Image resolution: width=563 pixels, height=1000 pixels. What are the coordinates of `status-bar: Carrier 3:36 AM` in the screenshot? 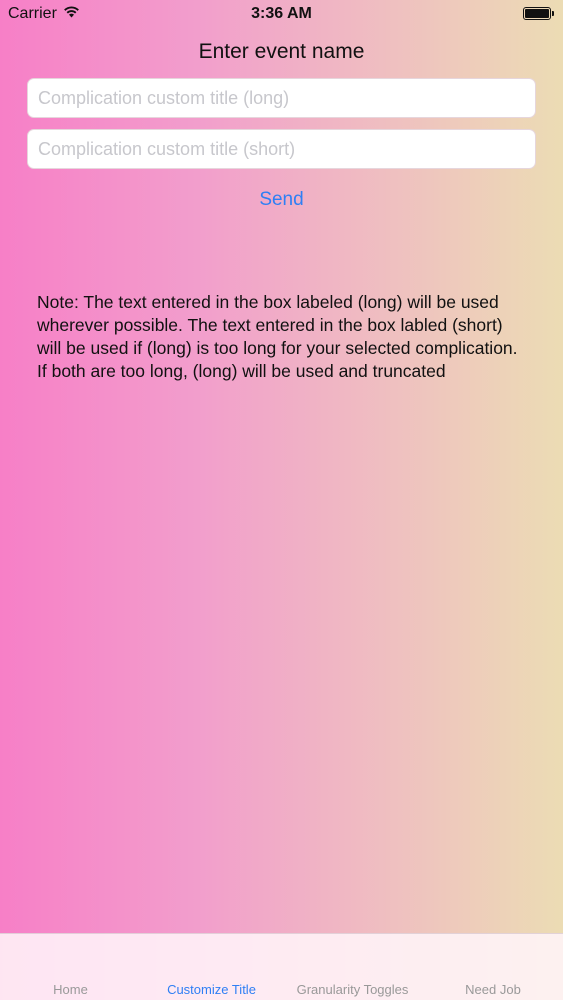 It's located at (281, 15).